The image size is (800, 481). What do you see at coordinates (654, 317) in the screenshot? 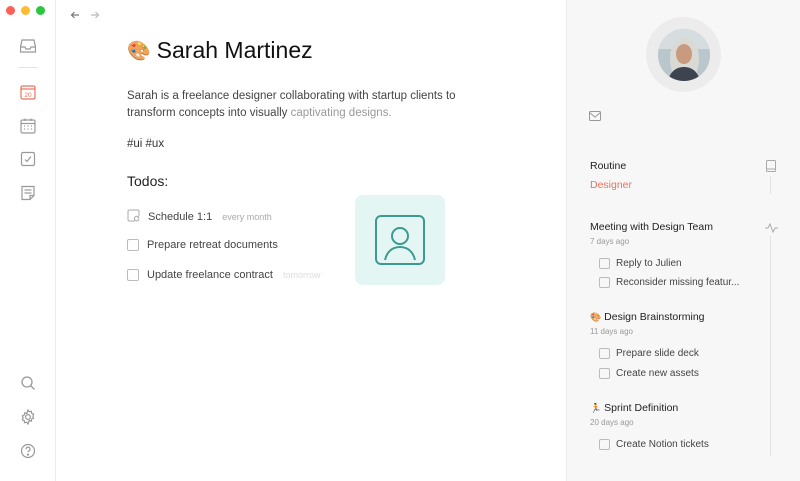
I see `activity-title-text: Design Brainstorming` at bounding box center [654, 317].